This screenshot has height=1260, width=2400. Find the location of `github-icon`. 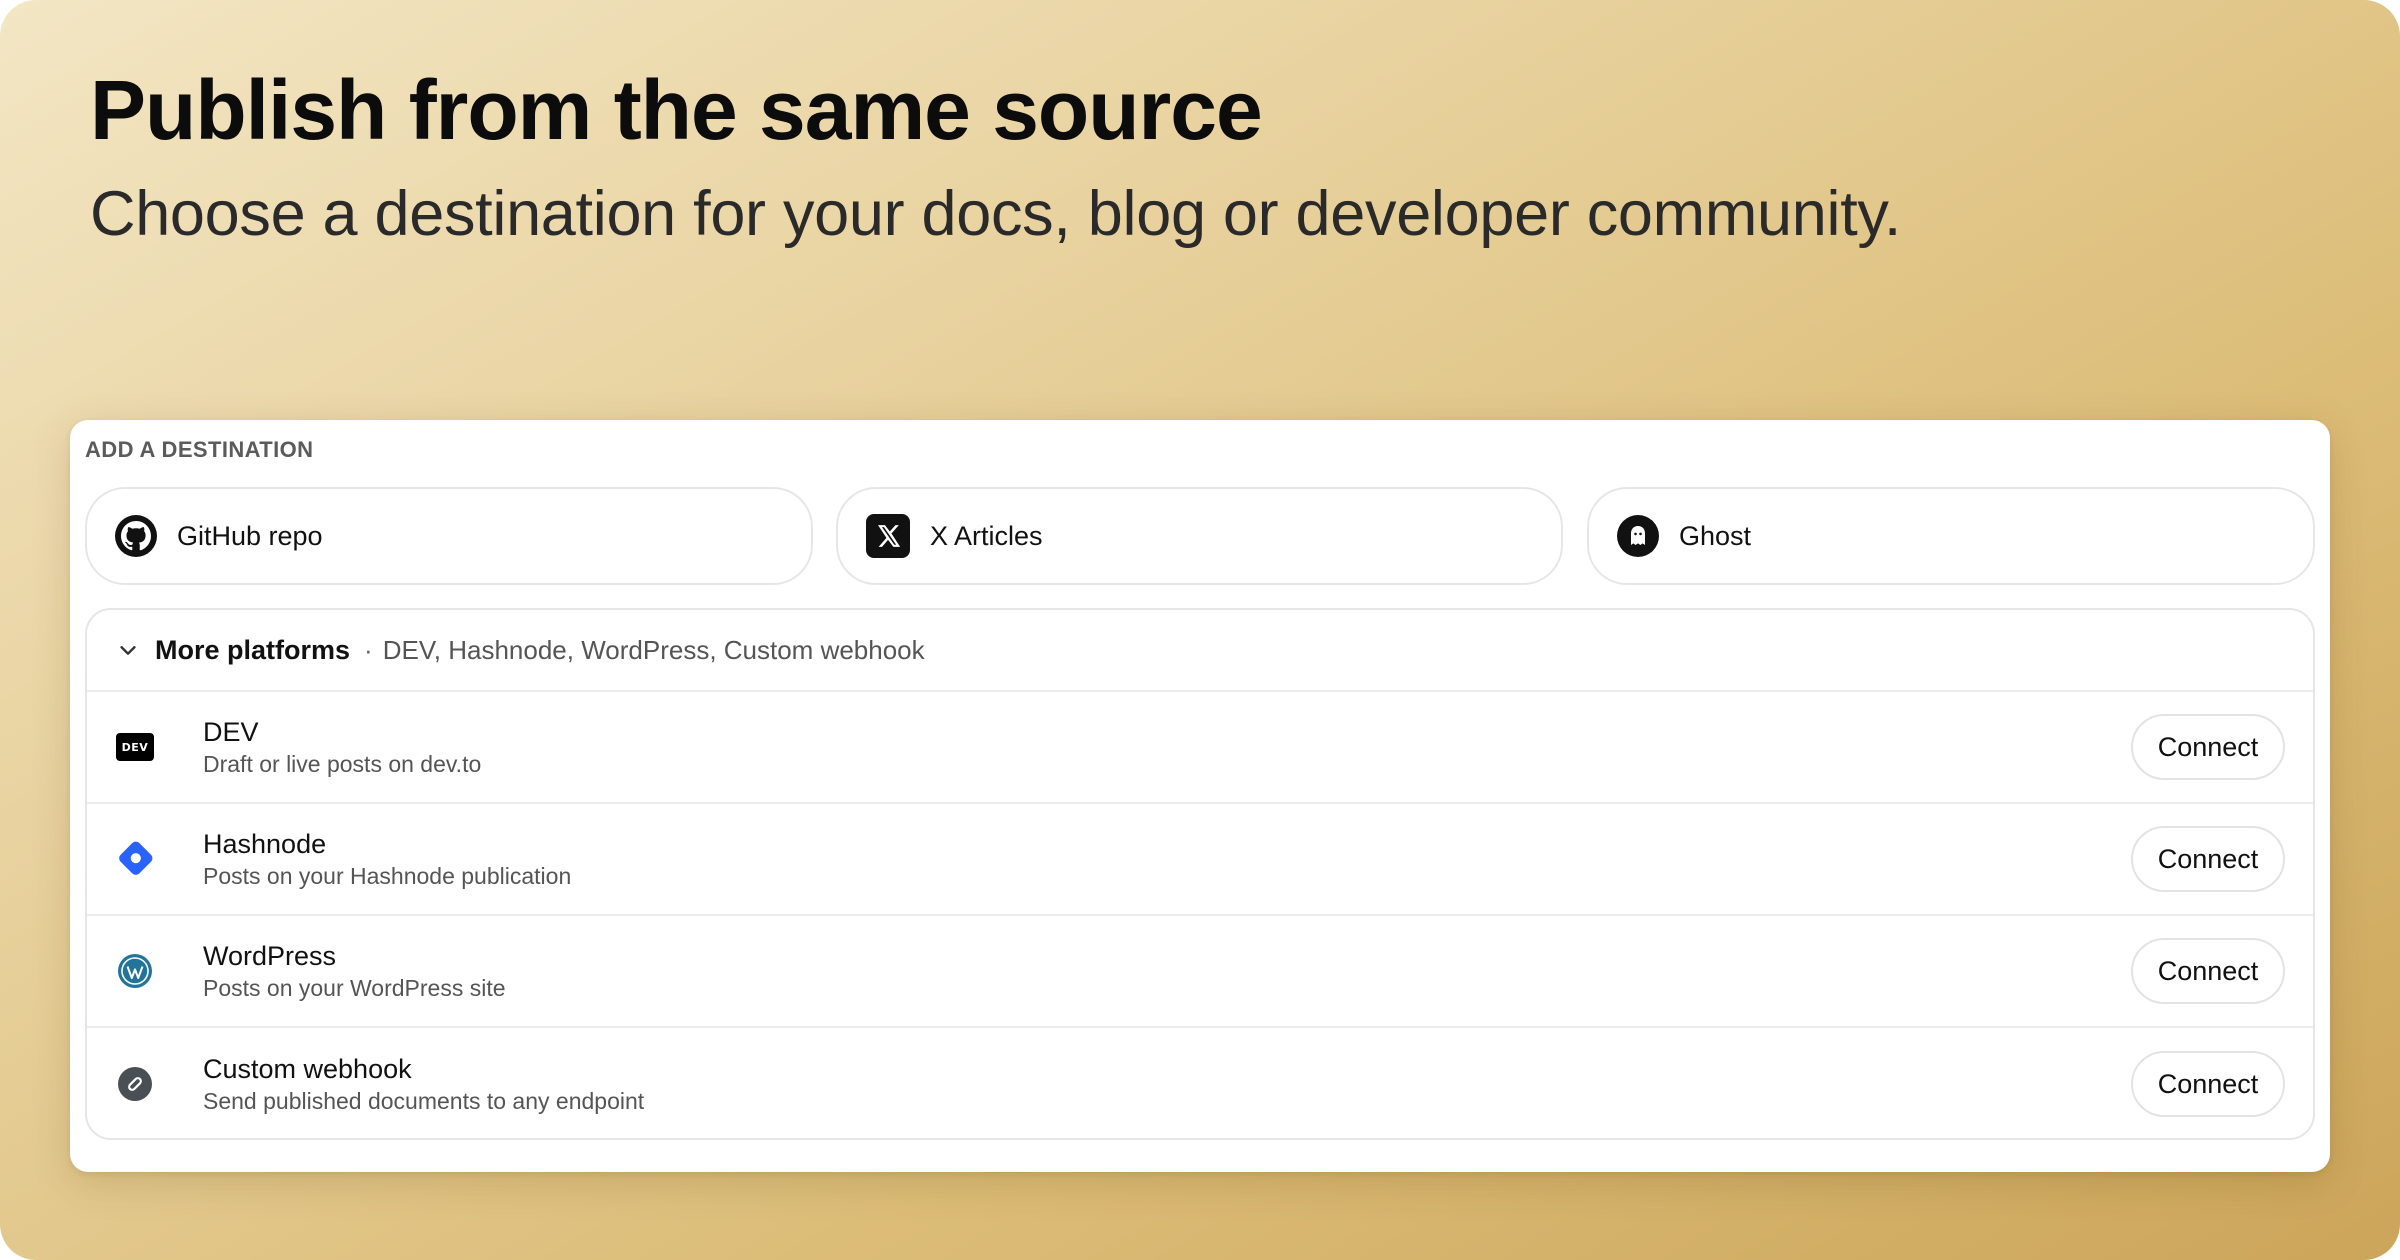

github-icon is located at coordinates (136, 536).